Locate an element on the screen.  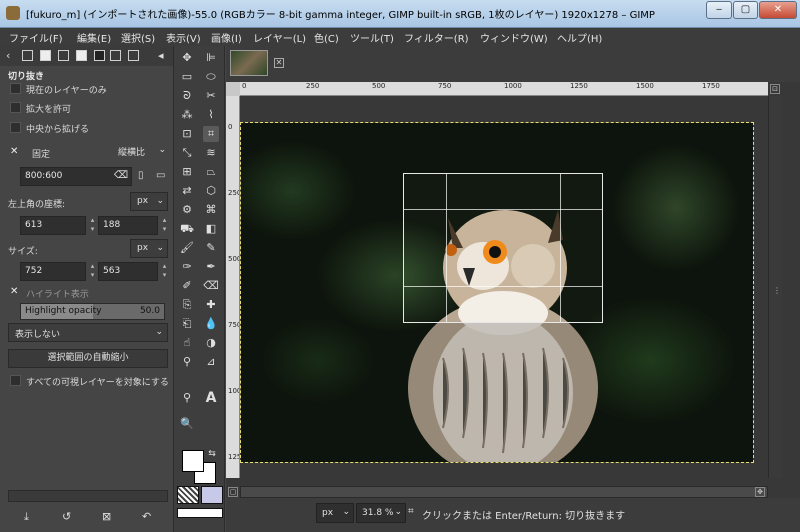
undo-tab-icon is located at coordinates (115, 55).